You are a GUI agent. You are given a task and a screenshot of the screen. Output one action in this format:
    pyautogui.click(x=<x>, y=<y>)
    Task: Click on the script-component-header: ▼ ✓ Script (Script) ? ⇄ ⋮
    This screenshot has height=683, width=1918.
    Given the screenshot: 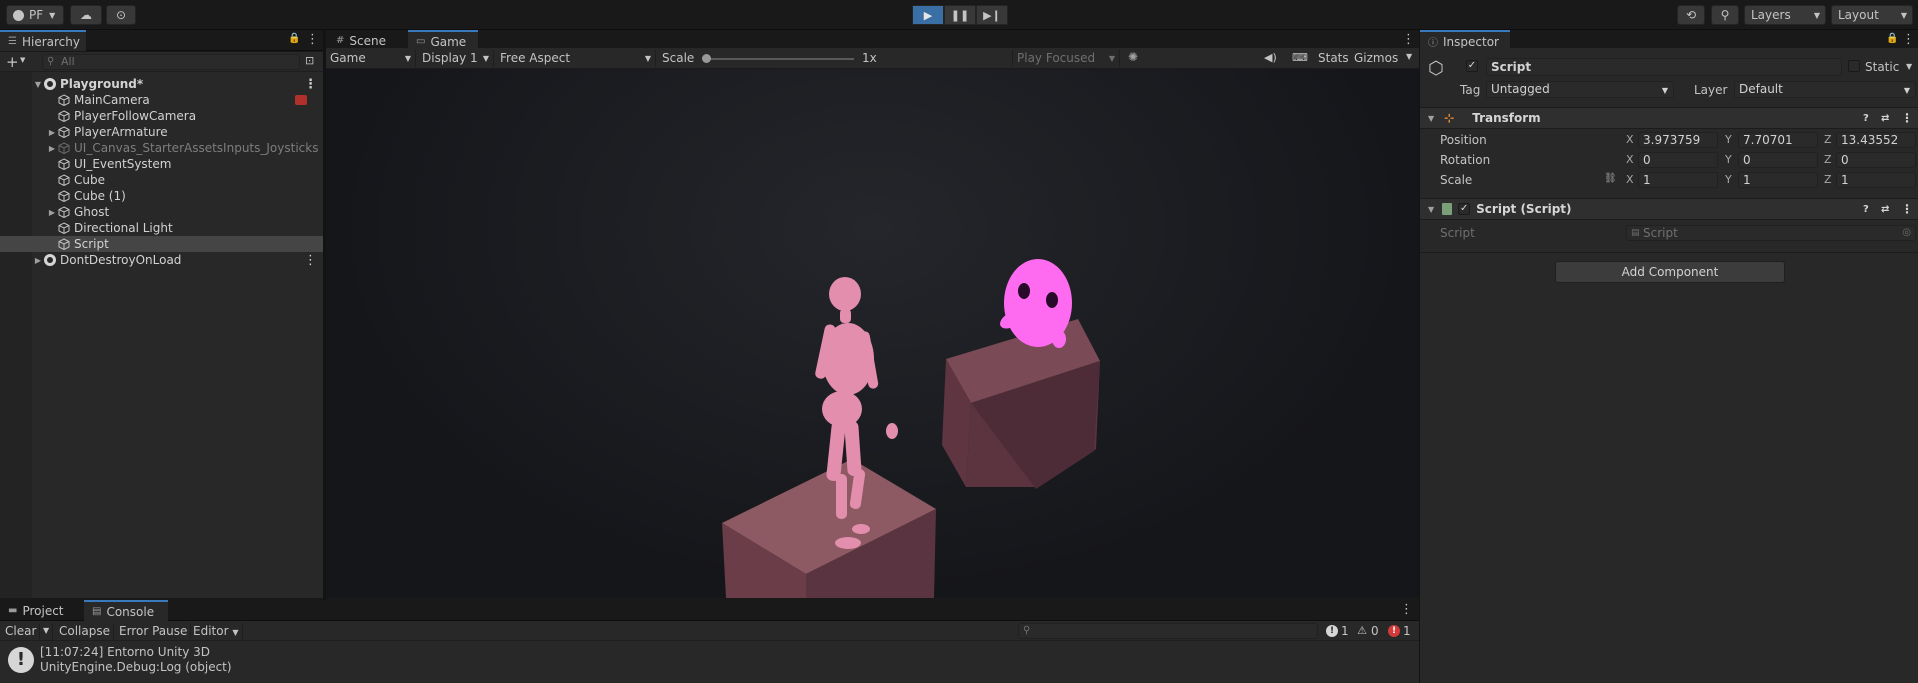 What is the action you would take?
    pyautogui.click(x=1669, y=209)
    